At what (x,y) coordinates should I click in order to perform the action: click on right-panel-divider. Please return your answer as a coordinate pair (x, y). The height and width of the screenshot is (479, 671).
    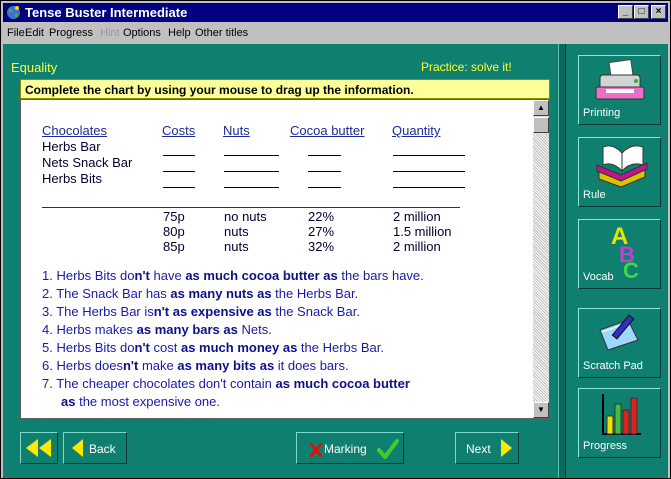
    Looking at the image, I should click on (562, 261).